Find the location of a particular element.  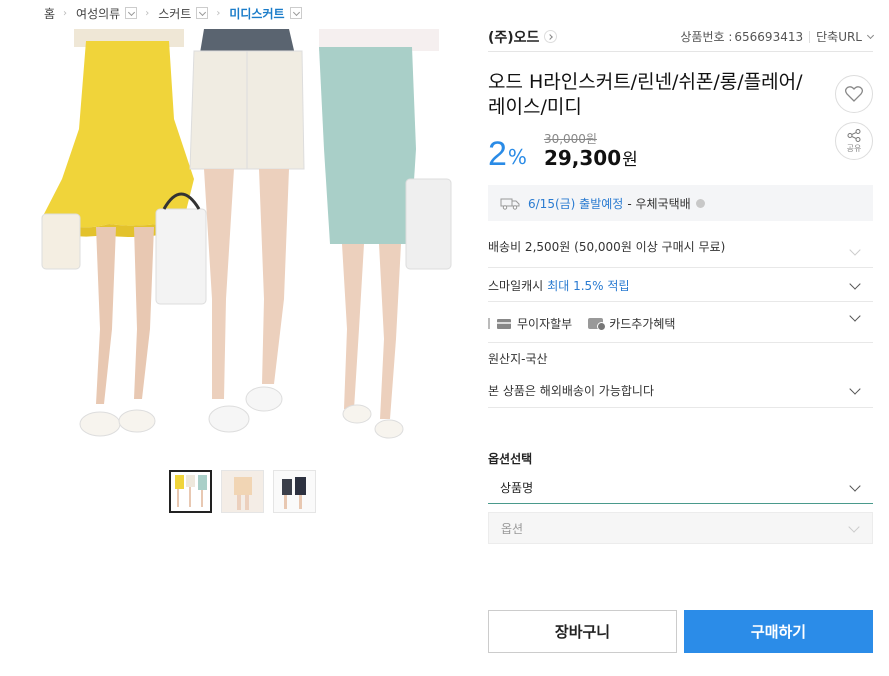

smile-cash-highlight: 최대 1.5% 적립 is located at coordinates (588, 286).